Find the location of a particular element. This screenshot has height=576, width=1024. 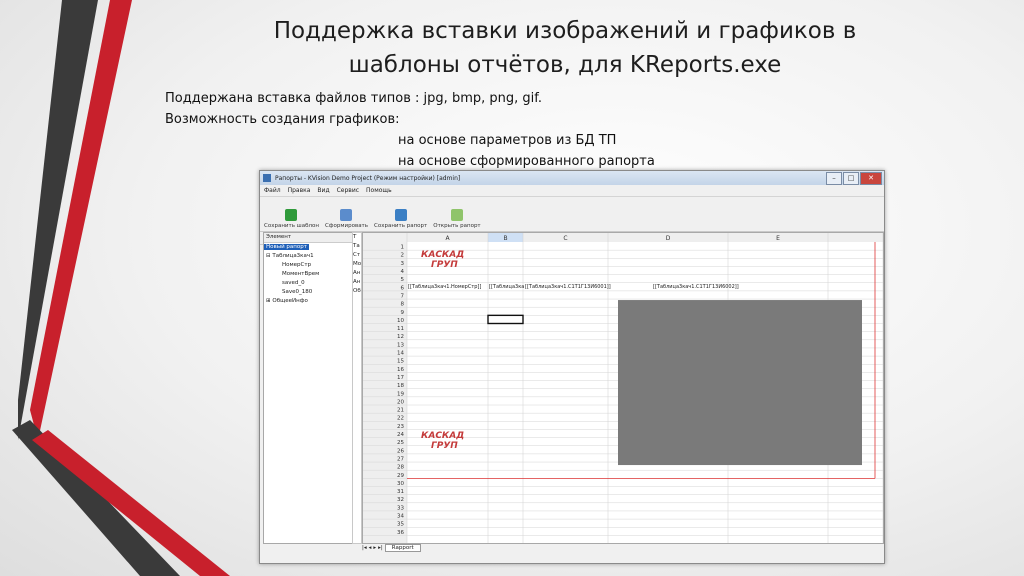

template-cell-row6: [[Таблица3кач1.С1Т1Г13И6002]] is located at coordinates (696, 287).